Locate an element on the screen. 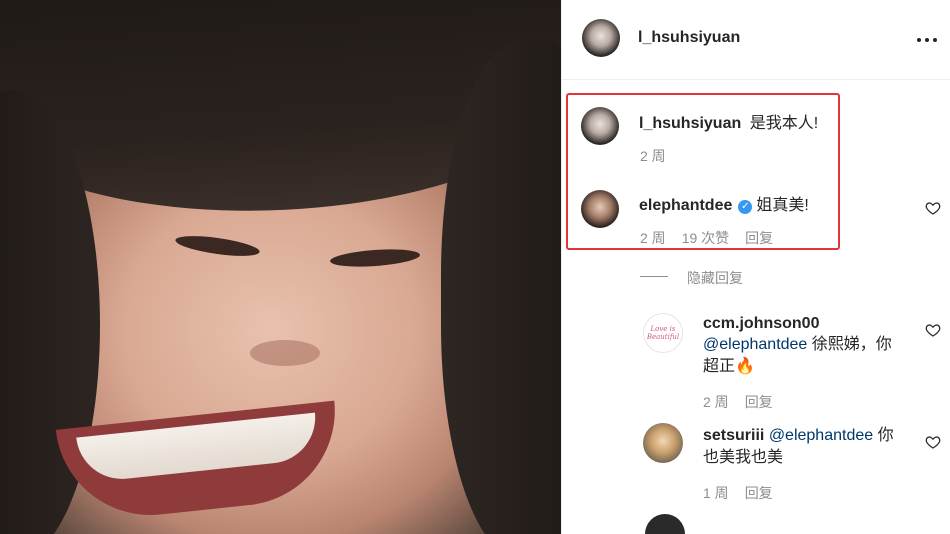 The width and height of the screenshot is (950, 534). author-username: l_hsuhsiyuan is located at coordinates (689, 38).